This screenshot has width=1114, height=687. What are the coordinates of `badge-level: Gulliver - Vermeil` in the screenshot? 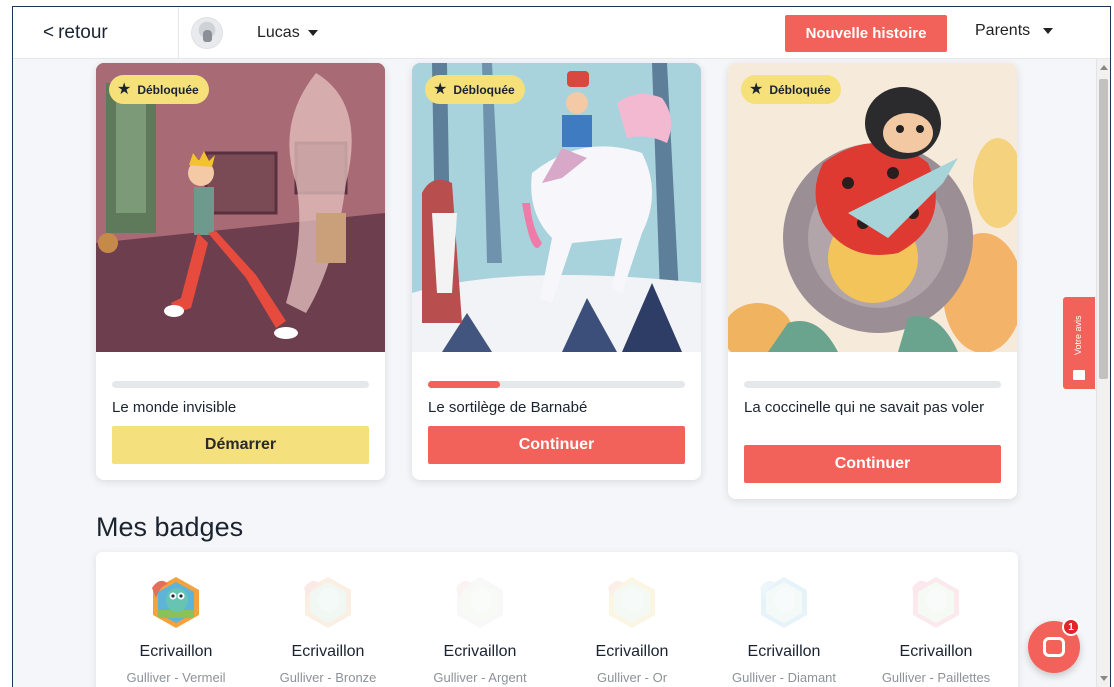 It's located at (176, 677).